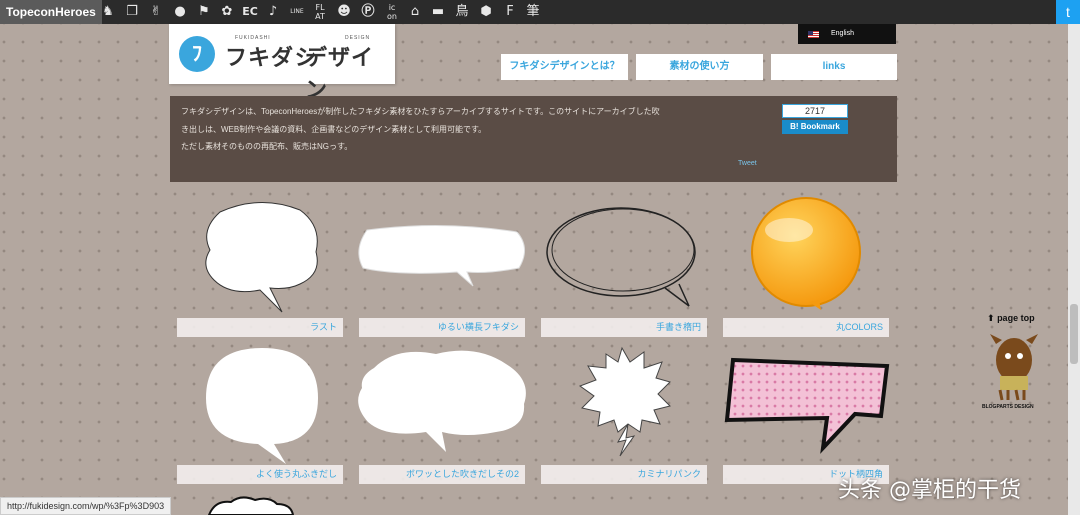 This screenshot has height=515, width=1080. Describe the element at coordinates (624, 474) in the screenshot. I see `card-label-thunder-punk: カミナリパンク` at that location.